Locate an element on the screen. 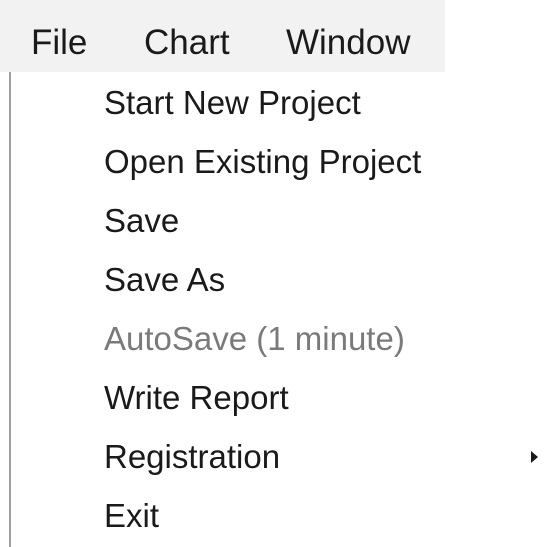 The height and width of the screenshot is (547, 554). menu-item-open-existing-project: Open Existing Project is located at coordinates (282, 160).